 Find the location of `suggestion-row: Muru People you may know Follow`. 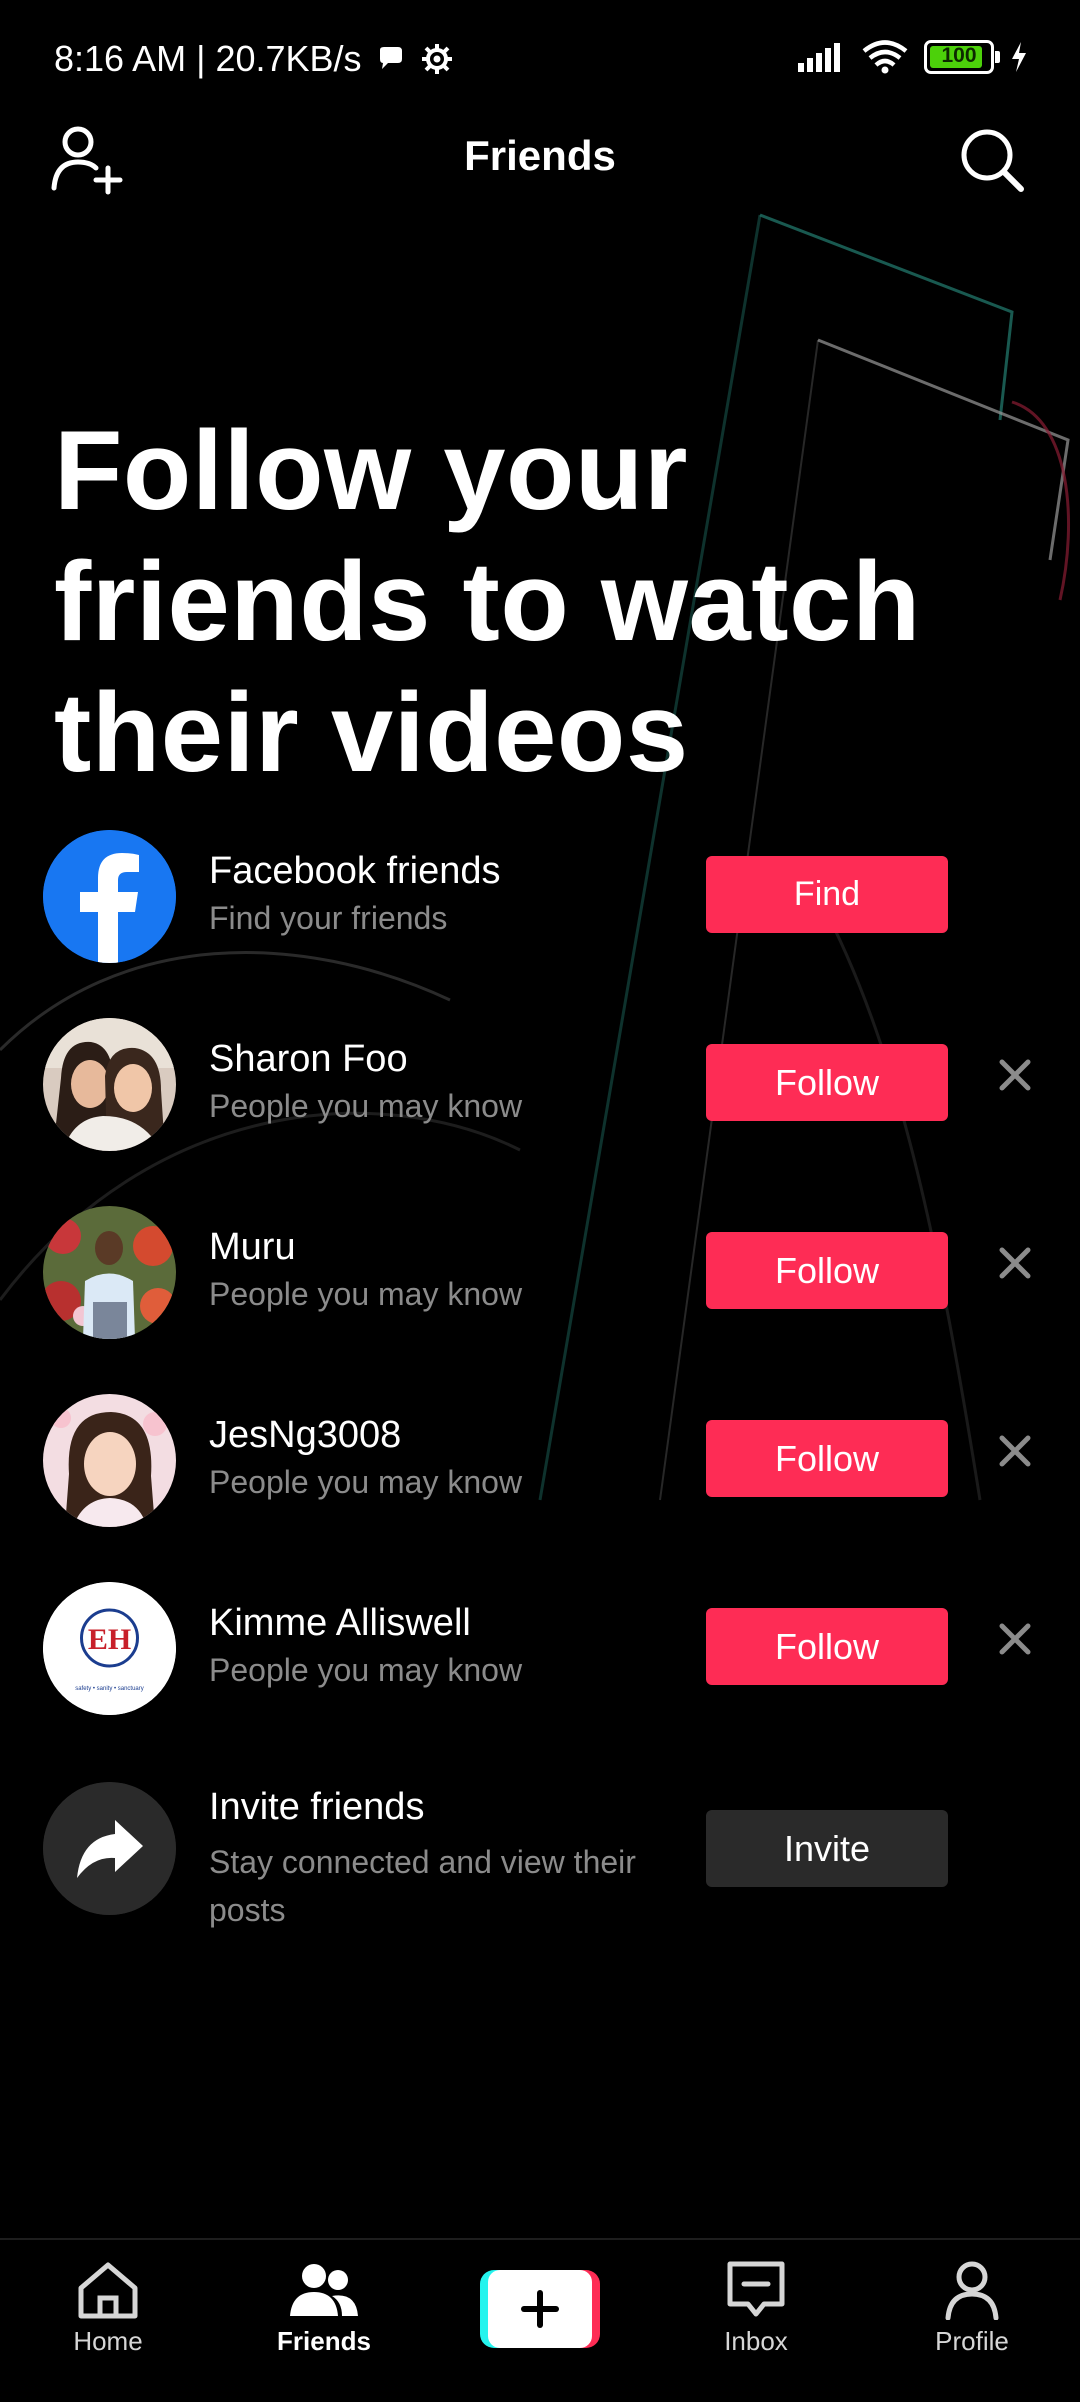

suggestion-row: Muru People you may know Follow is located at coordinates (540, 1276).